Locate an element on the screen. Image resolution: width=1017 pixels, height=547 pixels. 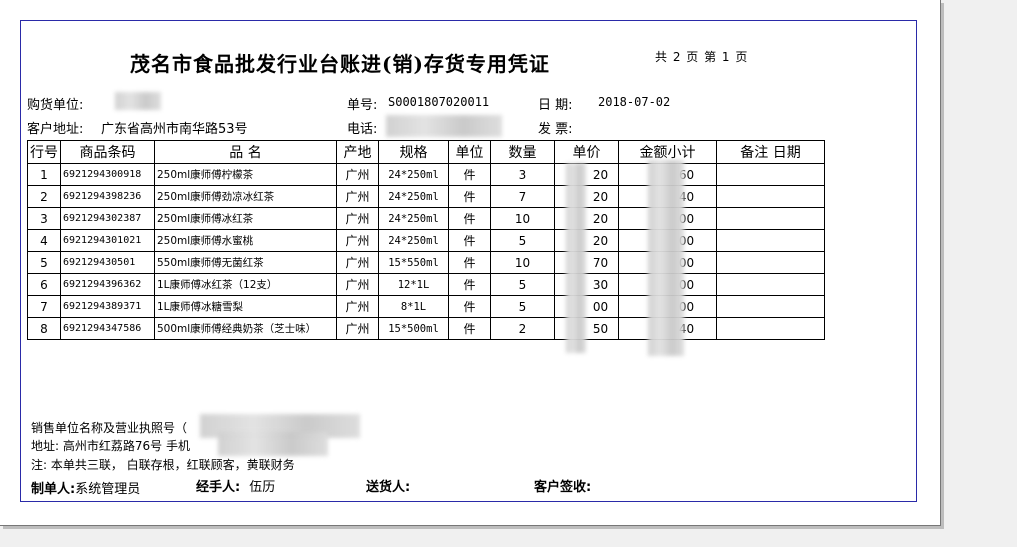
handler-field: 经手人: 伍历 is located at coordinates (235, 485).